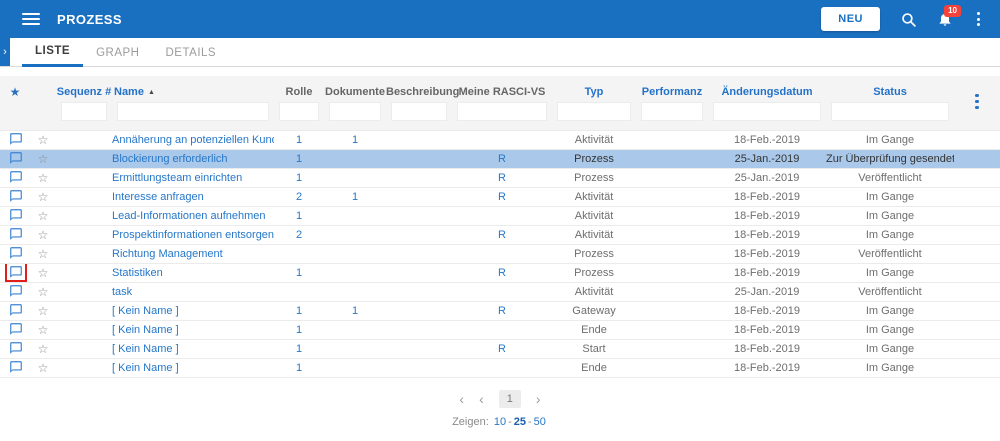  I want to click on column-header-rasci: Meine RASCI-VS, so click(502, 92).